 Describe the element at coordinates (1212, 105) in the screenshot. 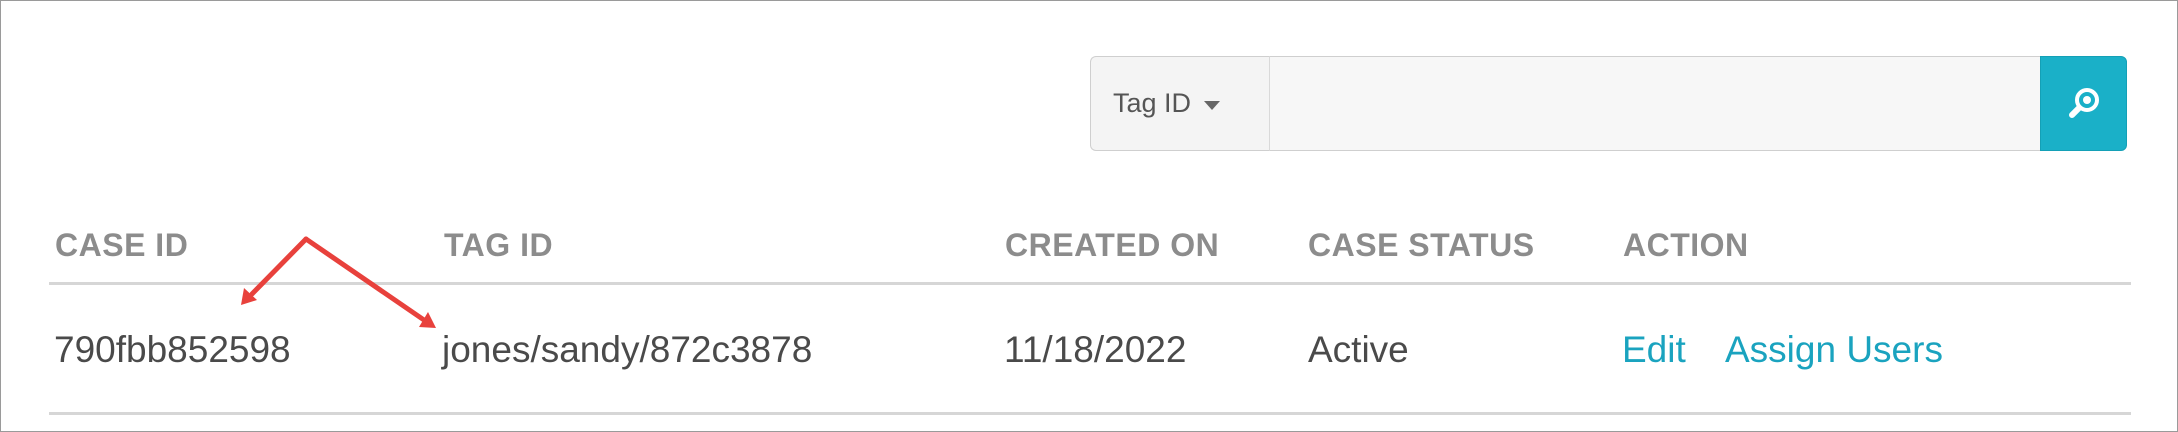

I see `caret-down-icon` at that location.